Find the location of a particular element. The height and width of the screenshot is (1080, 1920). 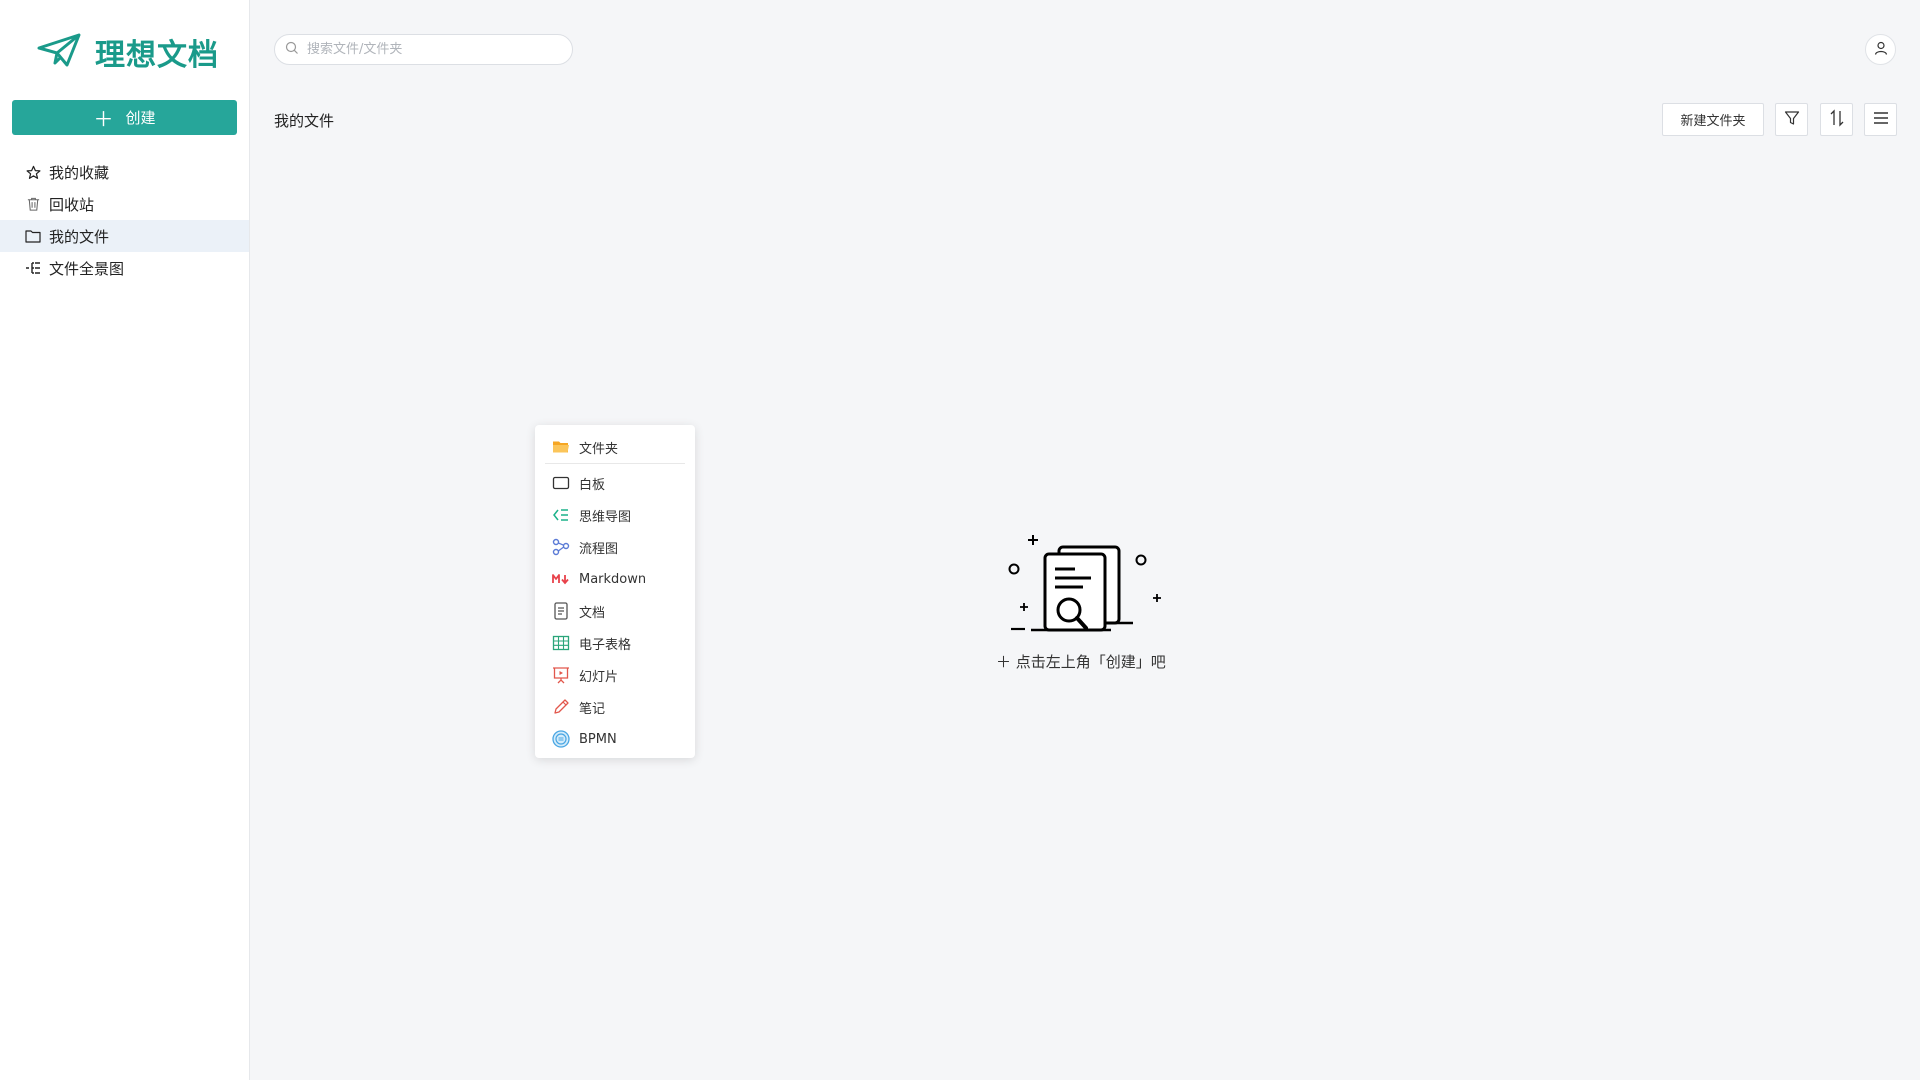

empty-state-hint: ＋ 点击左上角「创建」吧 is located at coordinates (1081, 661).